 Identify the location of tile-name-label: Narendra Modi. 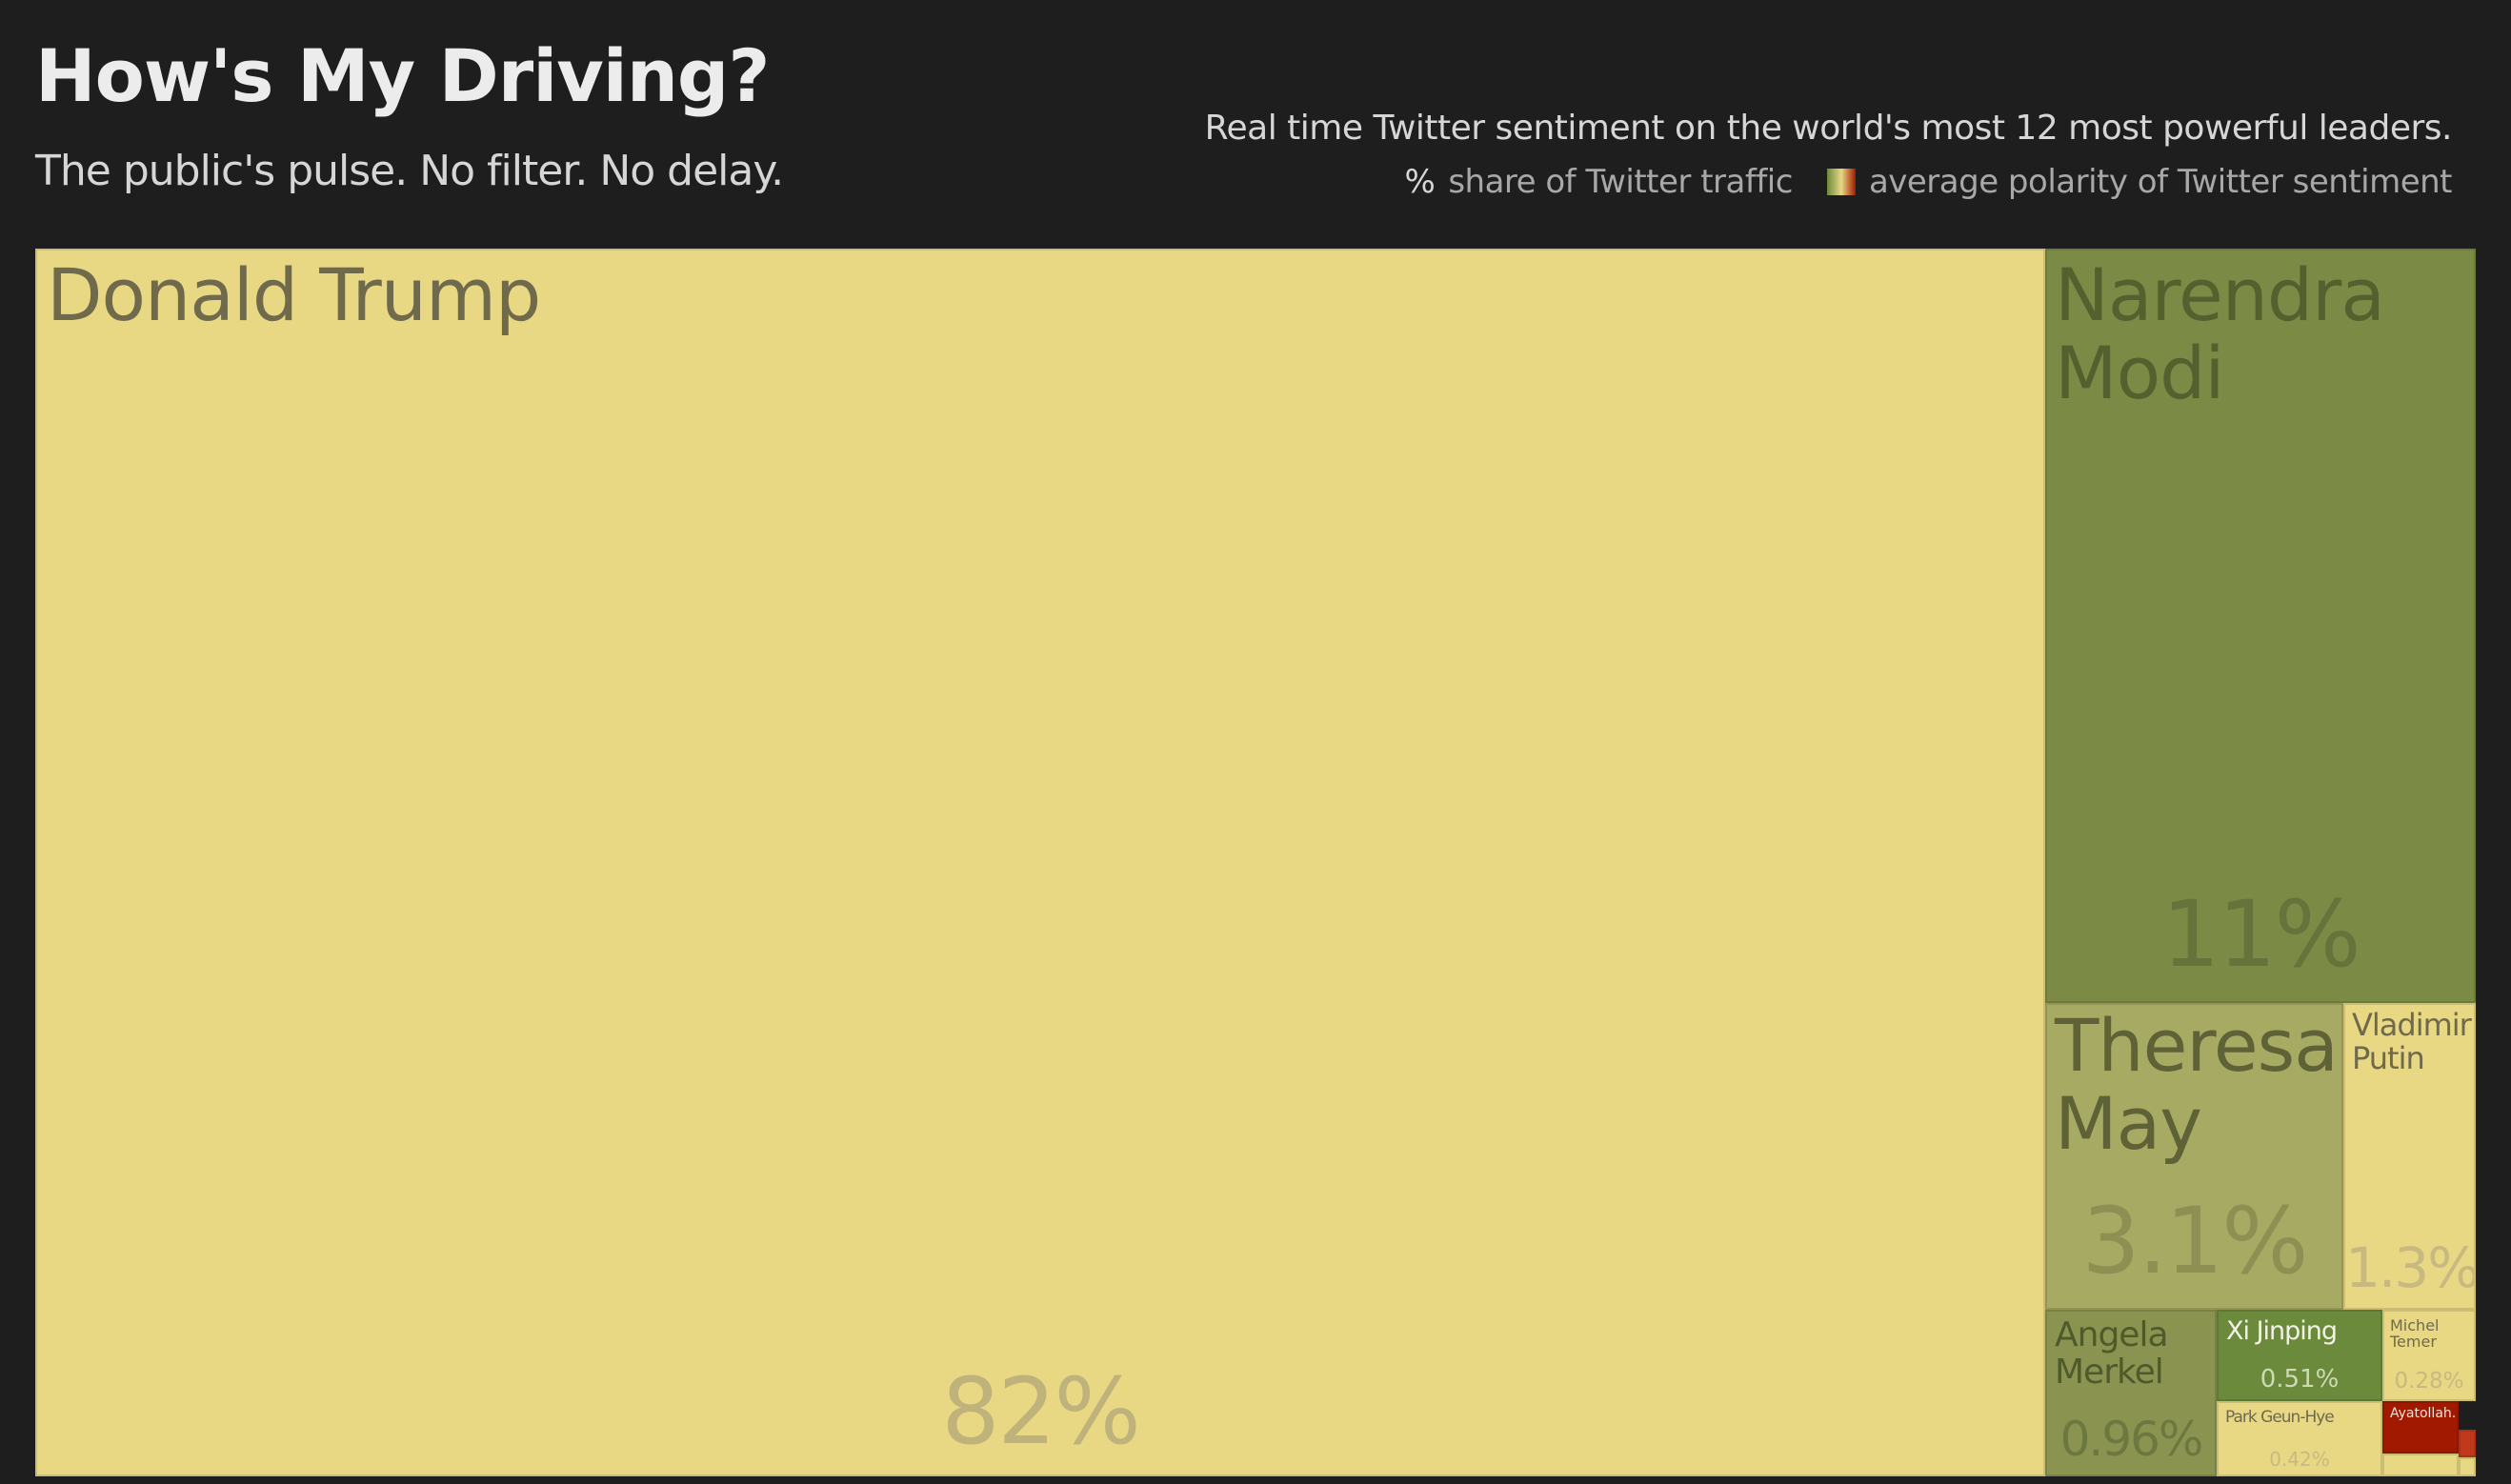
(2220, 334).